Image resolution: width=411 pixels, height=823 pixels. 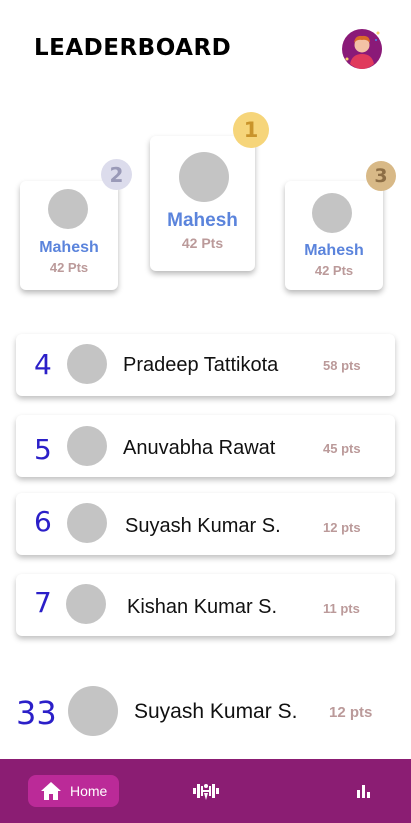 What do you see at coordinates (43, 521) in the screenshot?
I see `row-rank: 6` at bounding box center [43, 521].